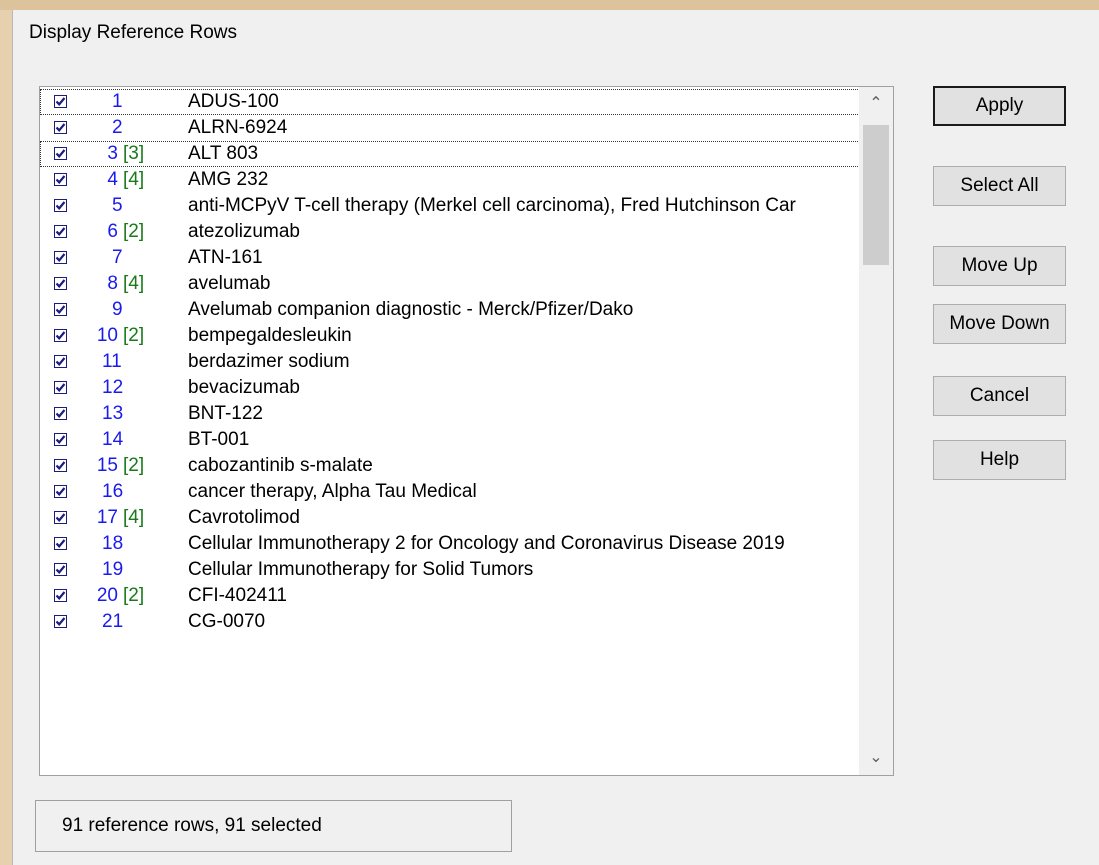  What do you see at coordinates (450, 102) in the screenshot?
I see `list-item: 1 ADUS-100` at bounding box center [450, 102].